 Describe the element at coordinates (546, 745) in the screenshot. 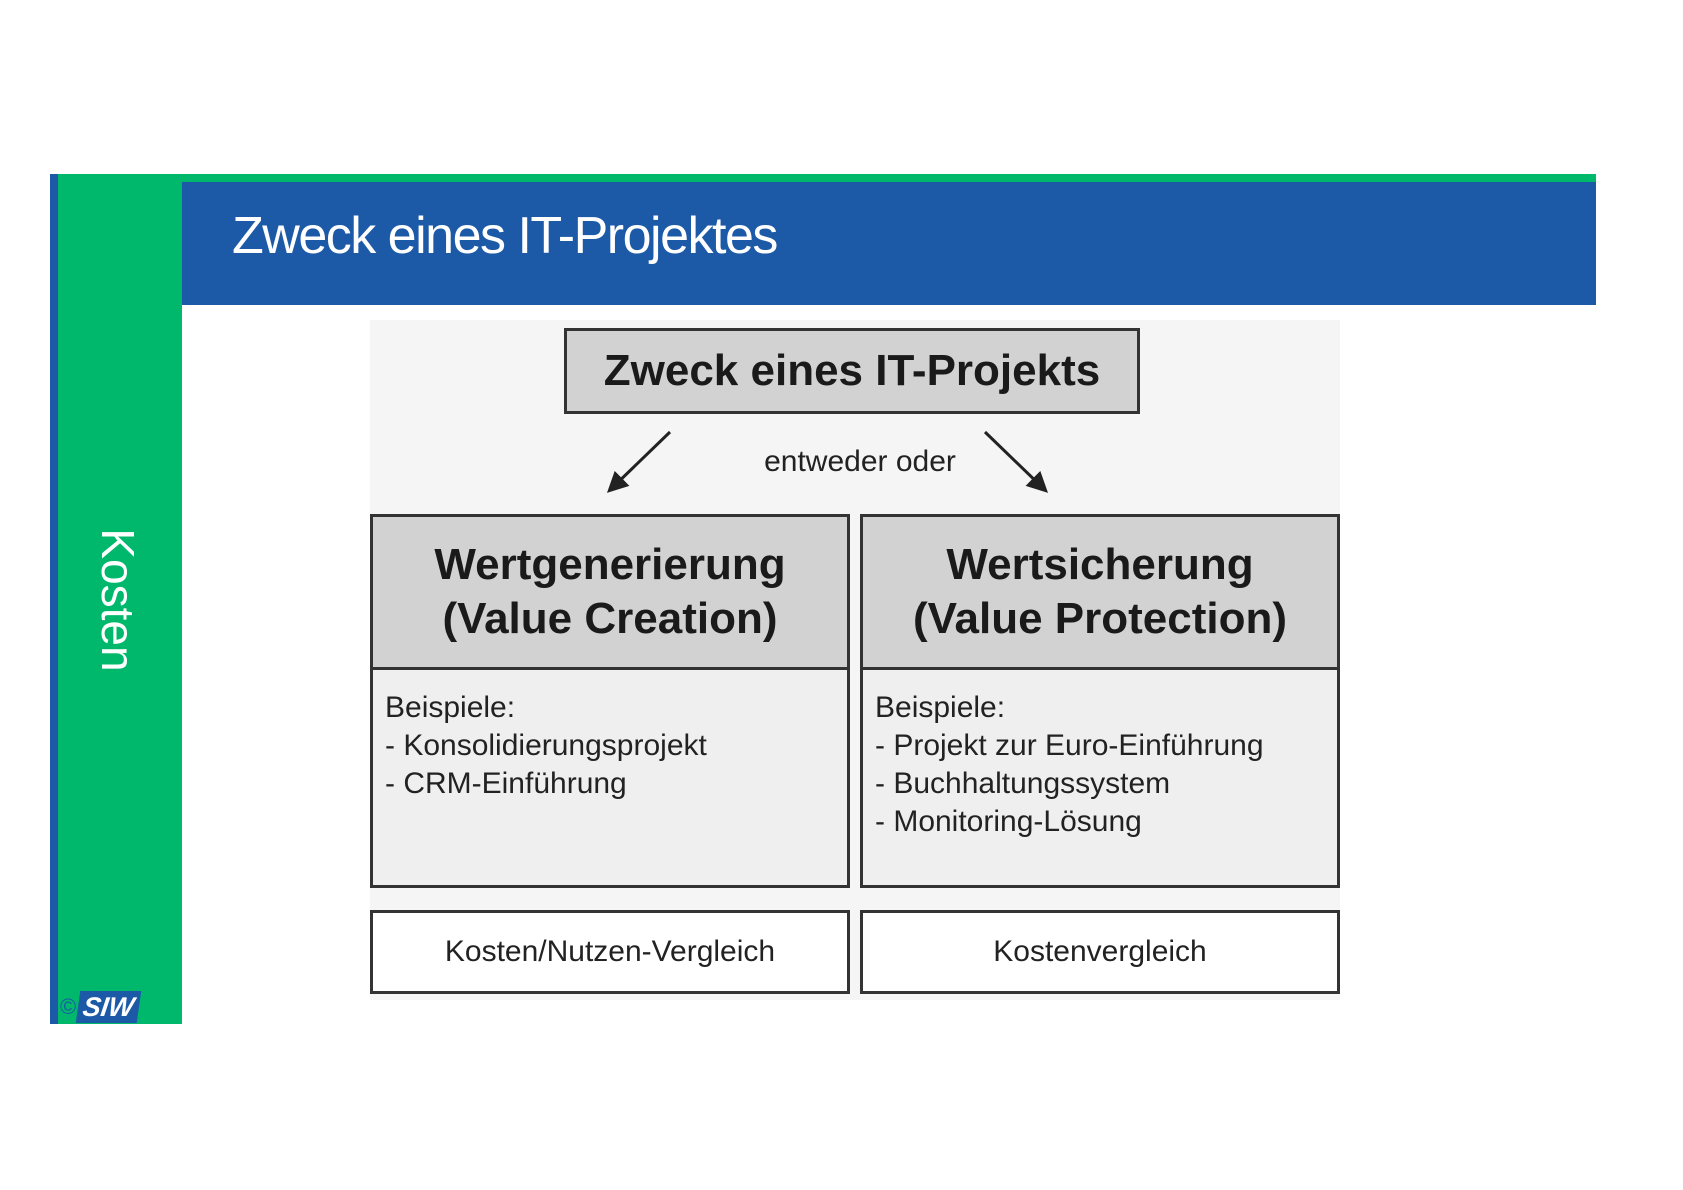

I see `example-item: - Konsolidierungsprojekt` at that location.